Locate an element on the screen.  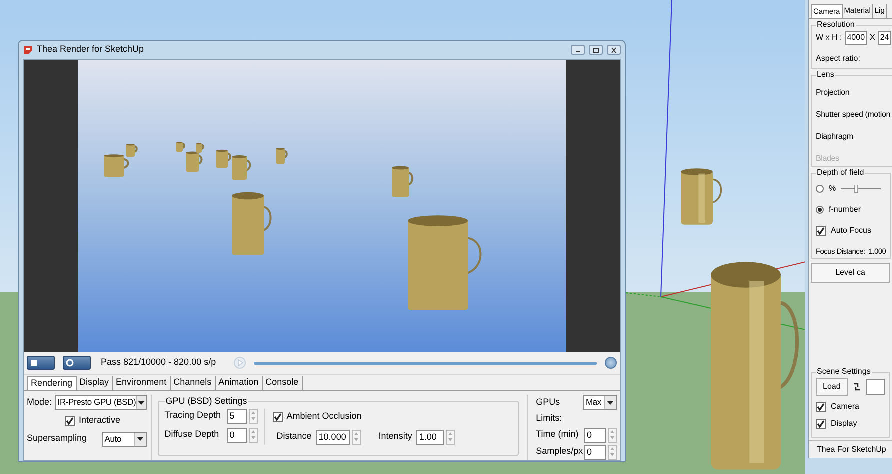
group-title: Scene Settings is located at coordinates (844, 372).